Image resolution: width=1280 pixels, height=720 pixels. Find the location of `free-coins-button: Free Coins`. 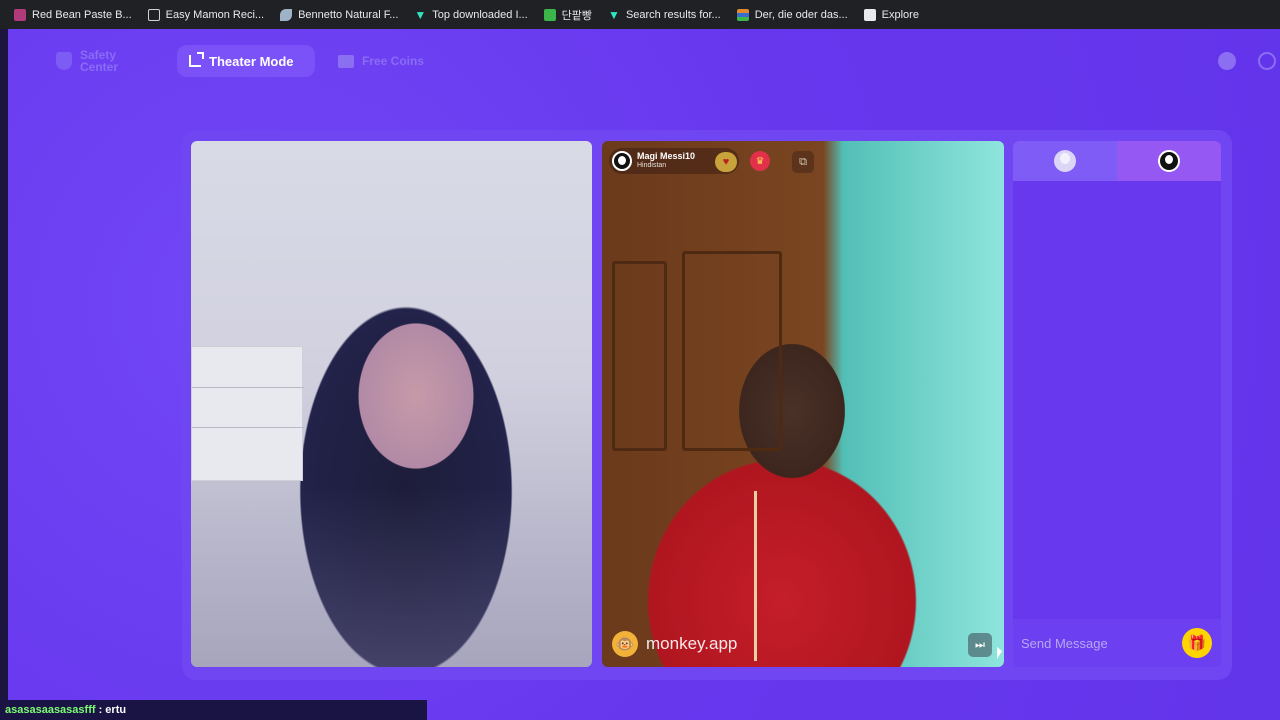

free-coins-button: Free Coins is located at coordinates (381, 61).